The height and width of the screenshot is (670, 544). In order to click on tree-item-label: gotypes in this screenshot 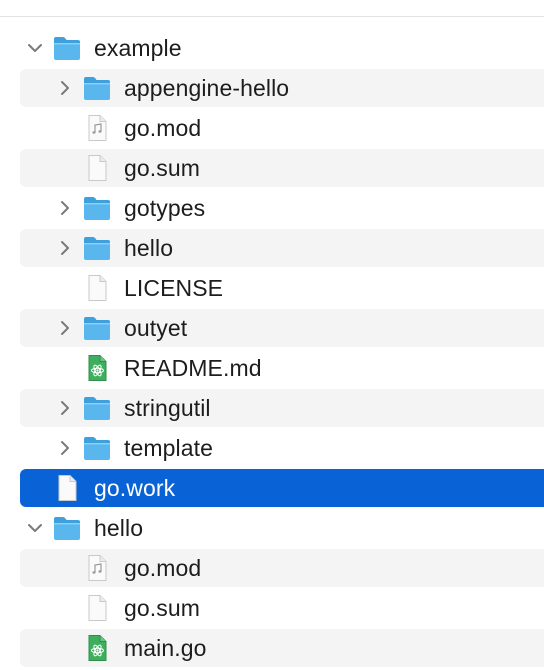, I will do `click(165, 208)`.